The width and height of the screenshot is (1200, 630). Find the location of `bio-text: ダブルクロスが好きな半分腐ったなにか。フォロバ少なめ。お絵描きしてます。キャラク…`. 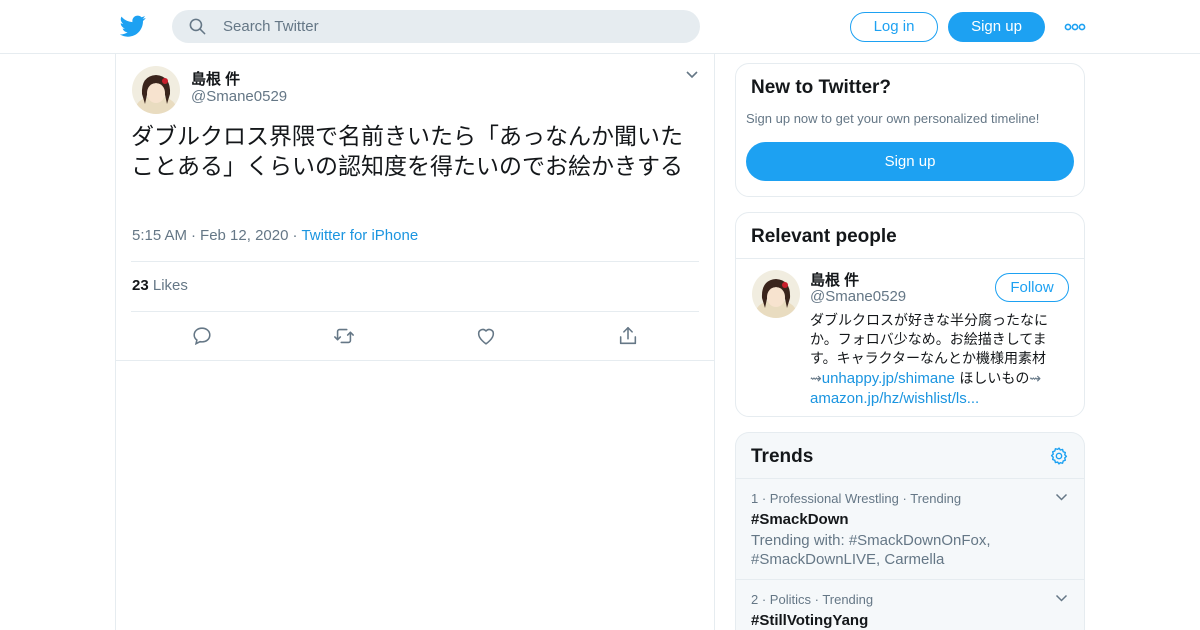

bio-text: ダブルクロスが好きな半分腐ったなにか。フォロバ少なめ。お絵描きしてます。キャラク… is located at coordinates (929, 340).